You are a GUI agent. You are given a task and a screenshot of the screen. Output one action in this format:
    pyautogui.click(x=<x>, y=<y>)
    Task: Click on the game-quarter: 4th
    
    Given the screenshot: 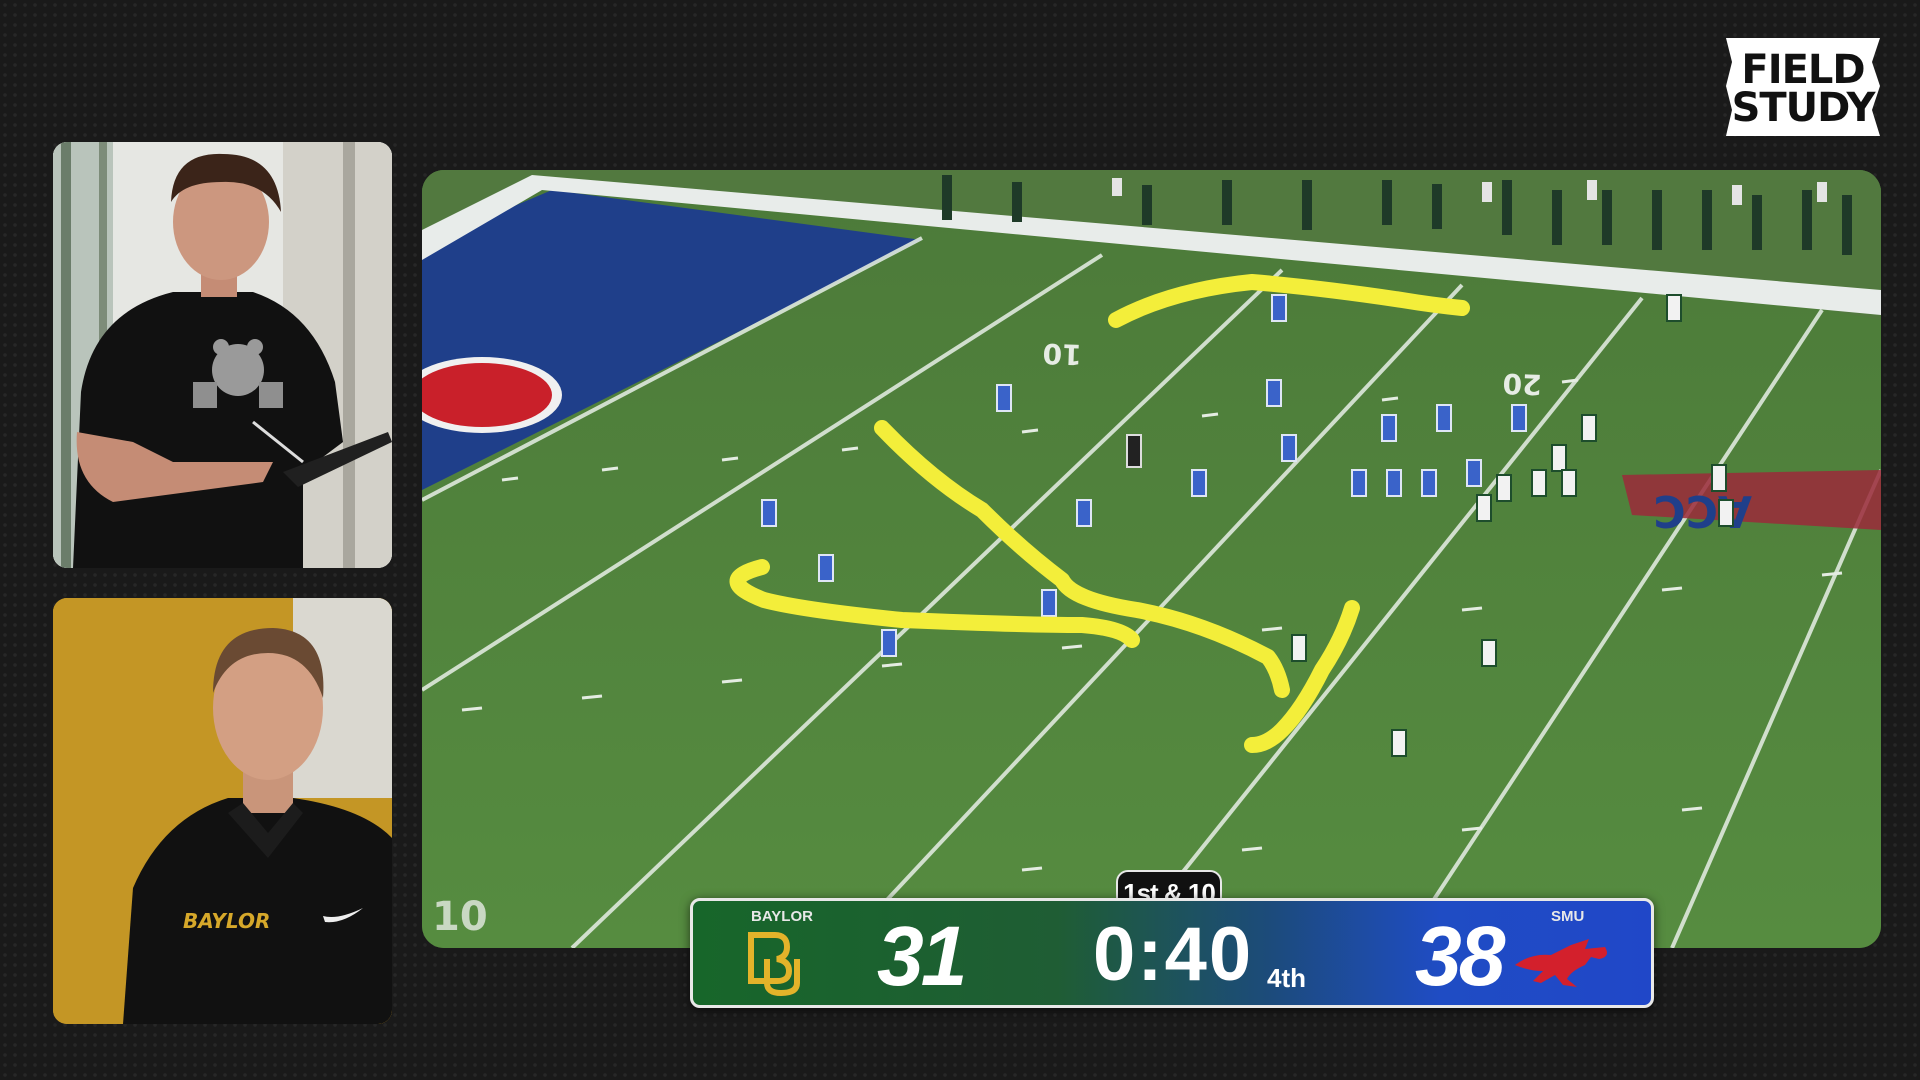 What is the action you would take?
    pyautogui.click(x=1286, y=978)
    